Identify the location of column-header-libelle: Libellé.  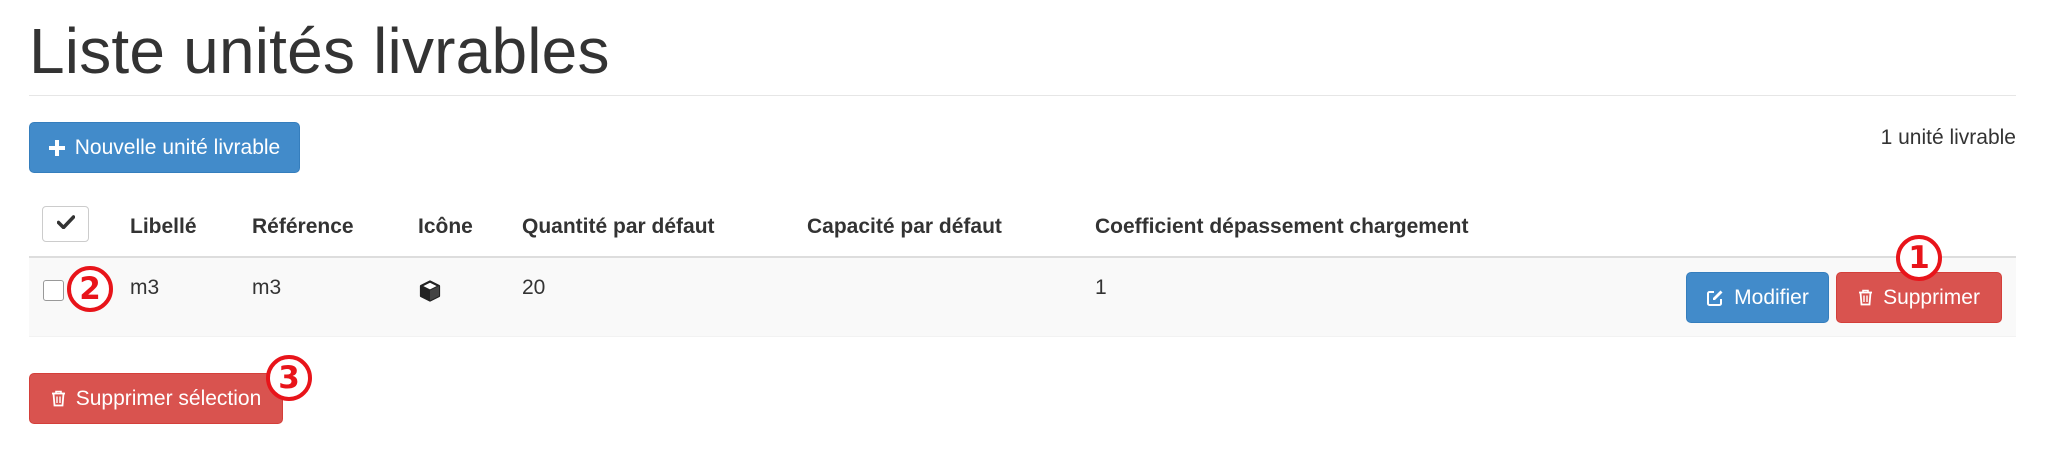
(163, 227).